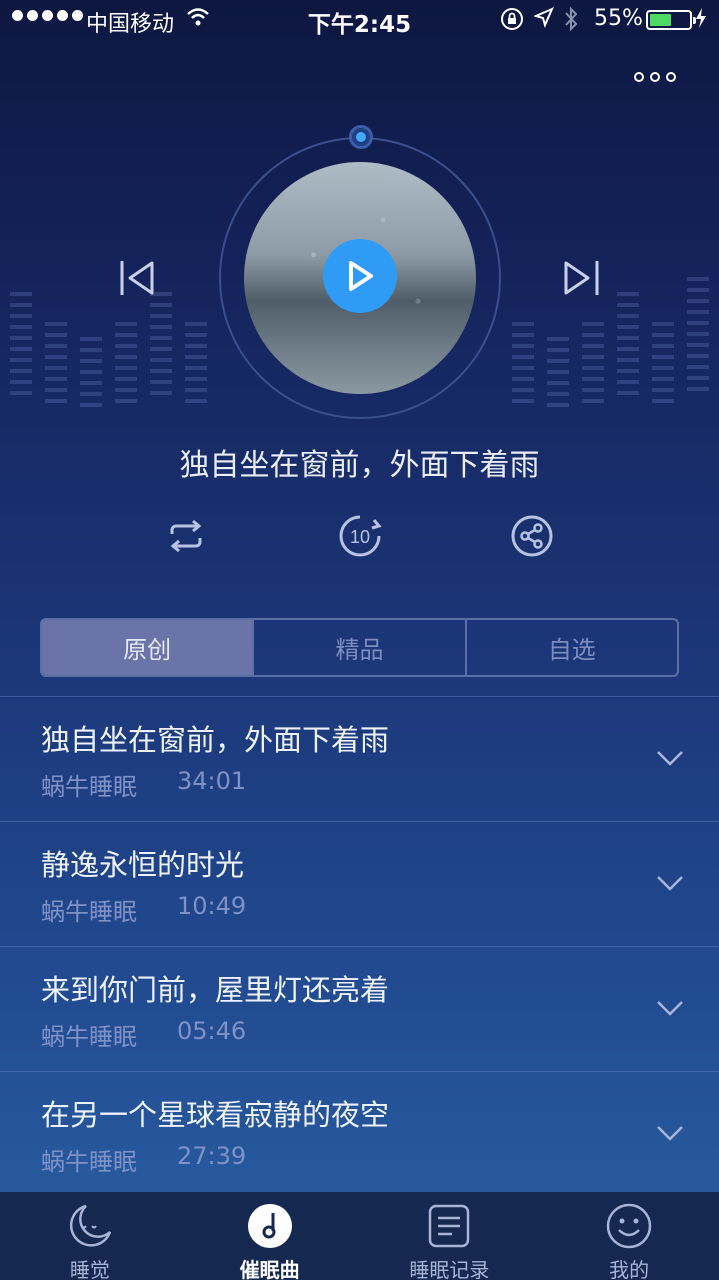  Describe the element at coordinates (215, 740) in the screenshot. I see `track-title: 独自坐在窗前，外面下着雨` at that location.